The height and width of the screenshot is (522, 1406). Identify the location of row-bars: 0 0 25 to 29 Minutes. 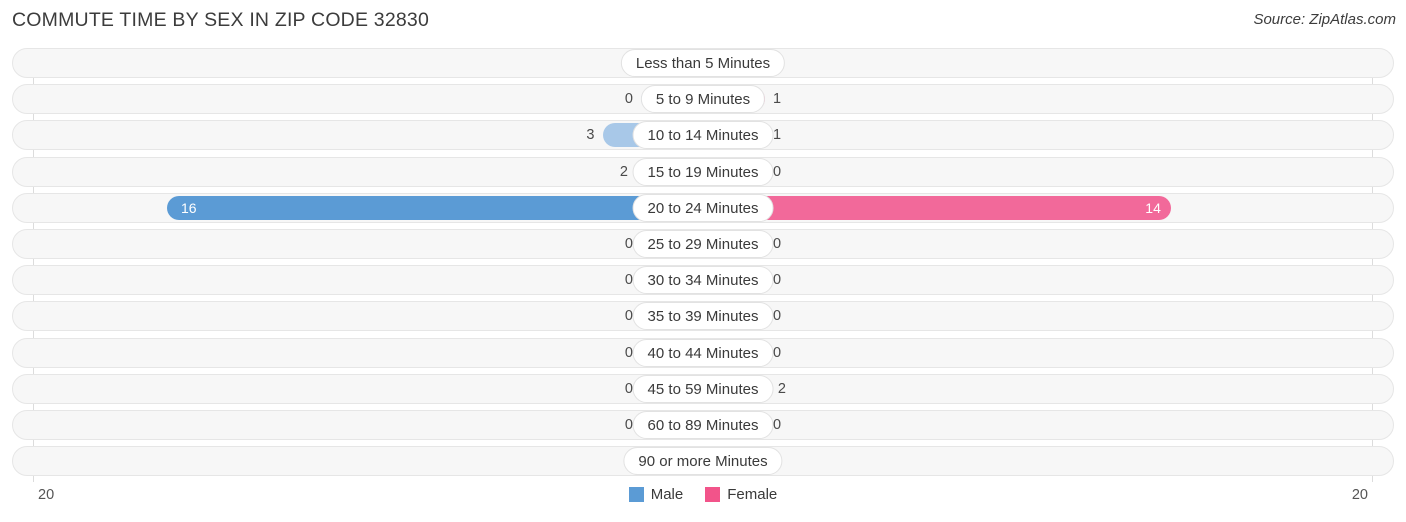
(703, 244).